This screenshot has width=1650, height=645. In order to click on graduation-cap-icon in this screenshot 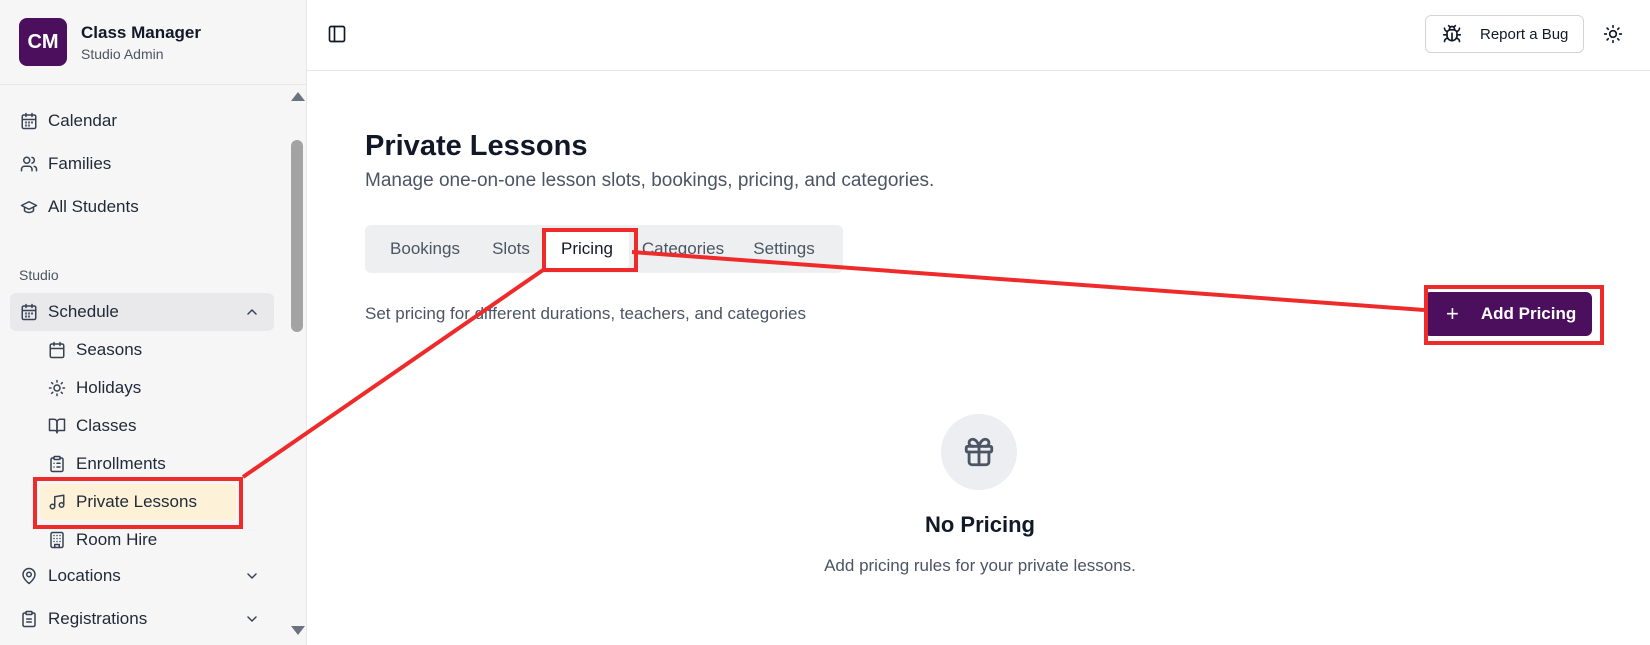, I will do `click(29, 207)`.